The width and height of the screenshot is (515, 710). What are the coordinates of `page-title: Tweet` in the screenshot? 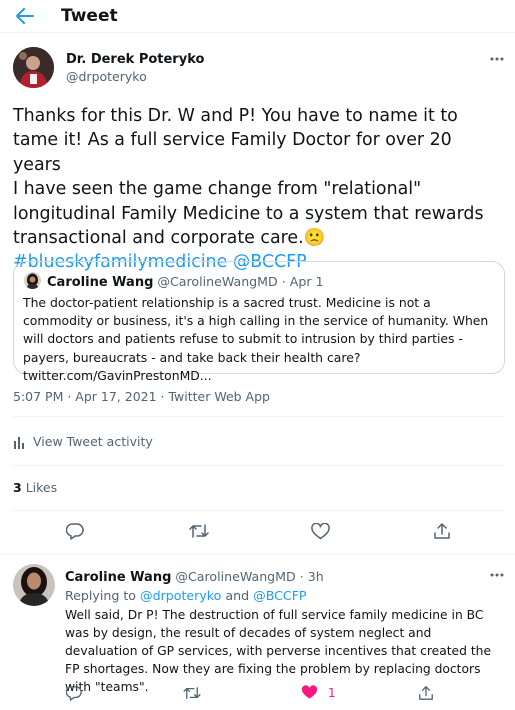 It's located at (89, 16).